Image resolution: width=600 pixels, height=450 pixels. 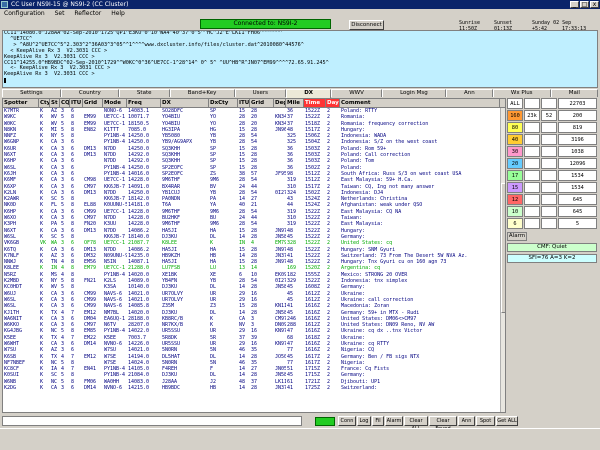 I want to click on grid-scrollbar, so click(x=502, y=260).